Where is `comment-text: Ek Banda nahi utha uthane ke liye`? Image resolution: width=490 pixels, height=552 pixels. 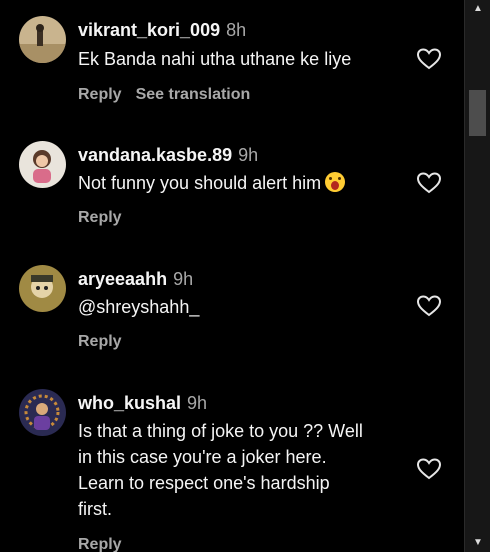
comment-text: Ek Banda nahi utha uthane ke liye is located at coordinates (215, 59).